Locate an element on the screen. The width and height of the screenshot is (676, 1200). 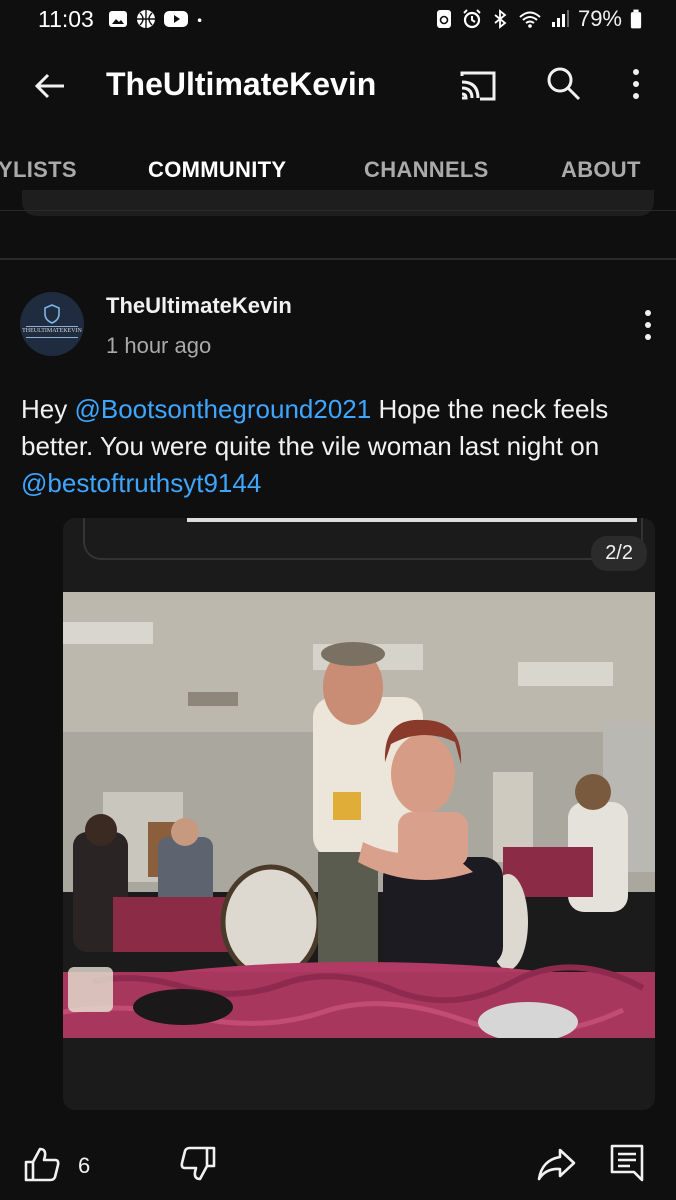
cast-icon is located at coordinates (478, 86).